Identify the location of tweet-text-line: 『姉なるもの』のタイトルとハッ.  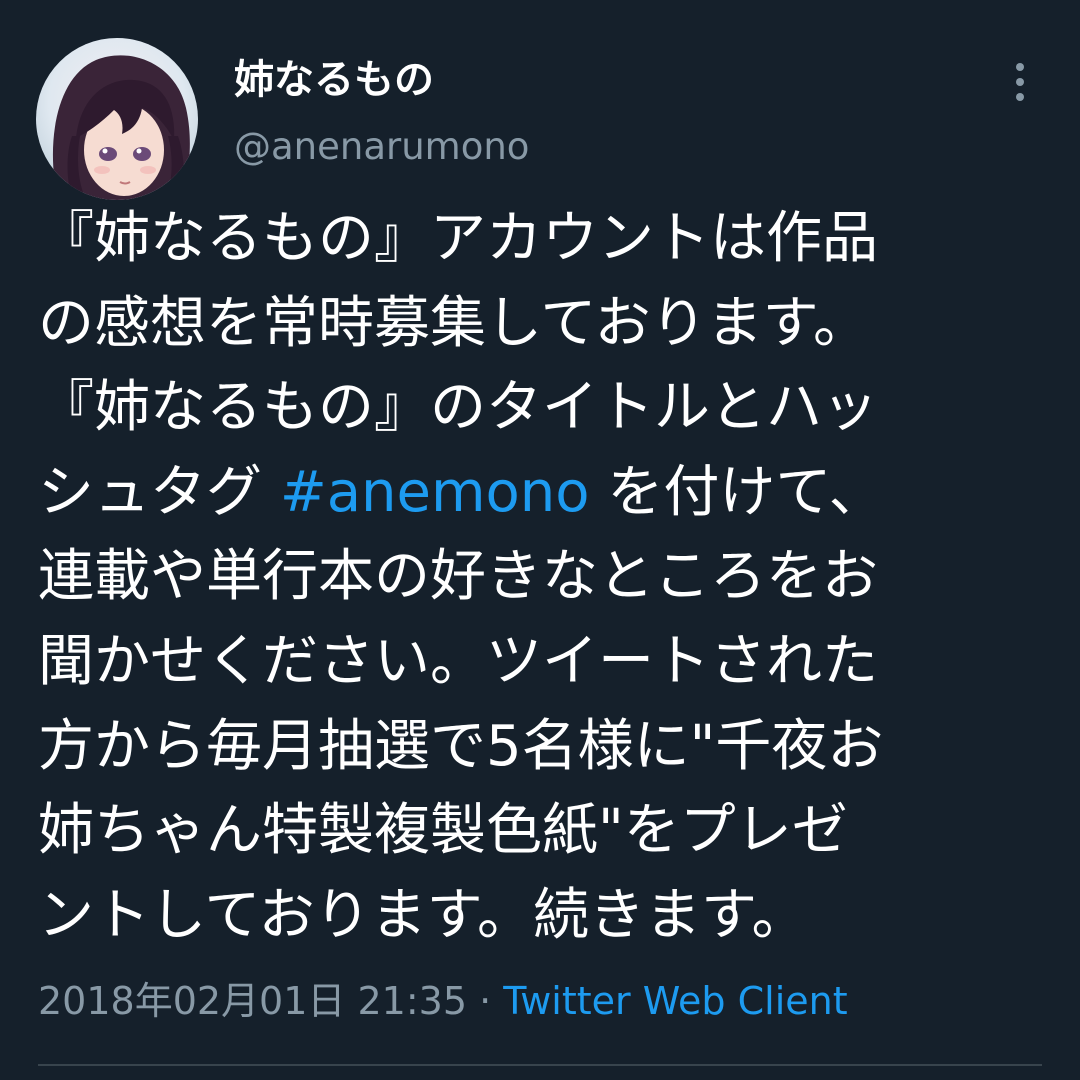
(543, 408).